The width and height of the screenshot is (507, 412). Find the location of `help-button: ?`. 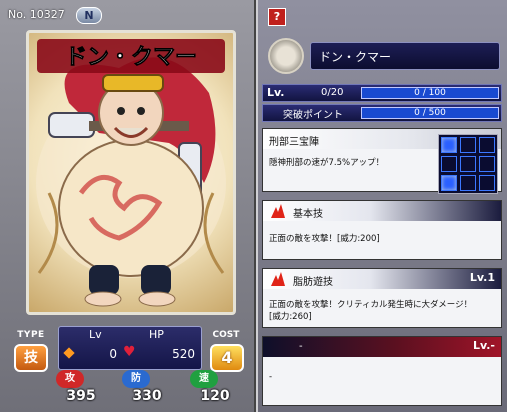

help-button: ? is located at coordinates (277, 17).